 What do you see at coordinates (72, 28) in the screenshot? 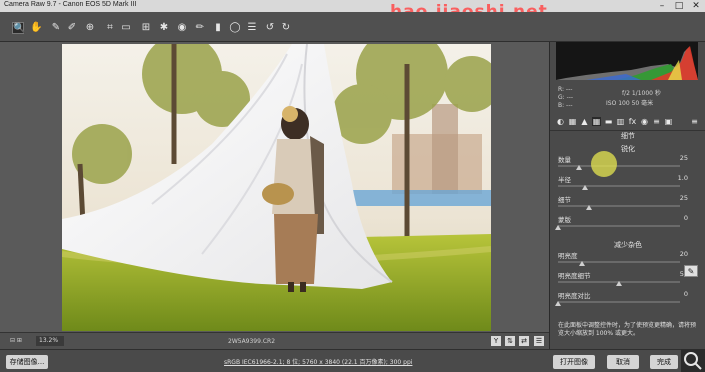
I see `color-sampler-tool-icon: ✐` at bounding box center [72, 28].